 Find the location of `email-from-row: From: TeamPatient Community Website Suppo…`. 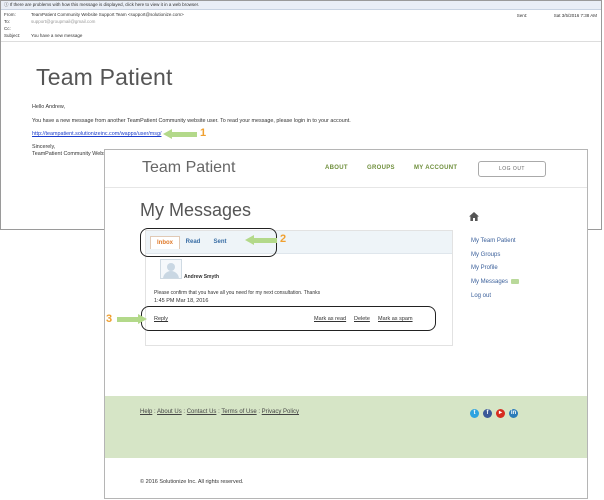

email-from-row: From: TeamPatient Community Website Suppo… is located at coordinates (94, 14).